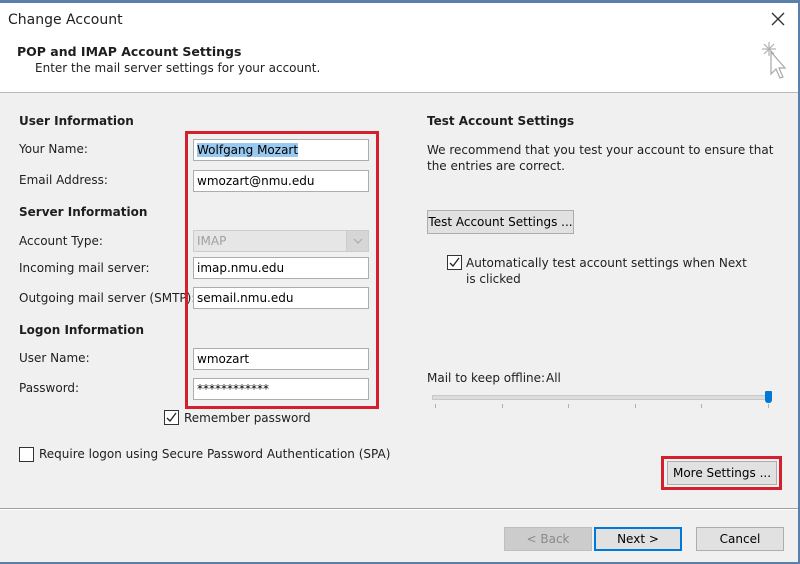  What do you see at coordinates (76, 121) in the screenshot?
I see `user-information-heading: User Information` at bounding box center [76, 121].